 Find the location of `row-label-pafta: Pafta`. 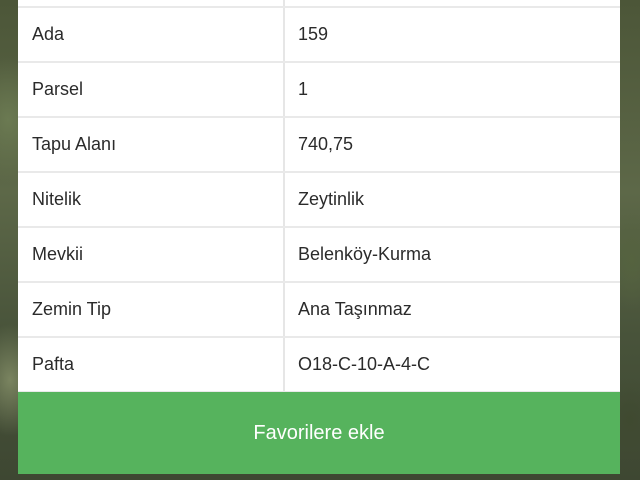

row-label-pafta: Pafta is located at coordinates (53, 364).